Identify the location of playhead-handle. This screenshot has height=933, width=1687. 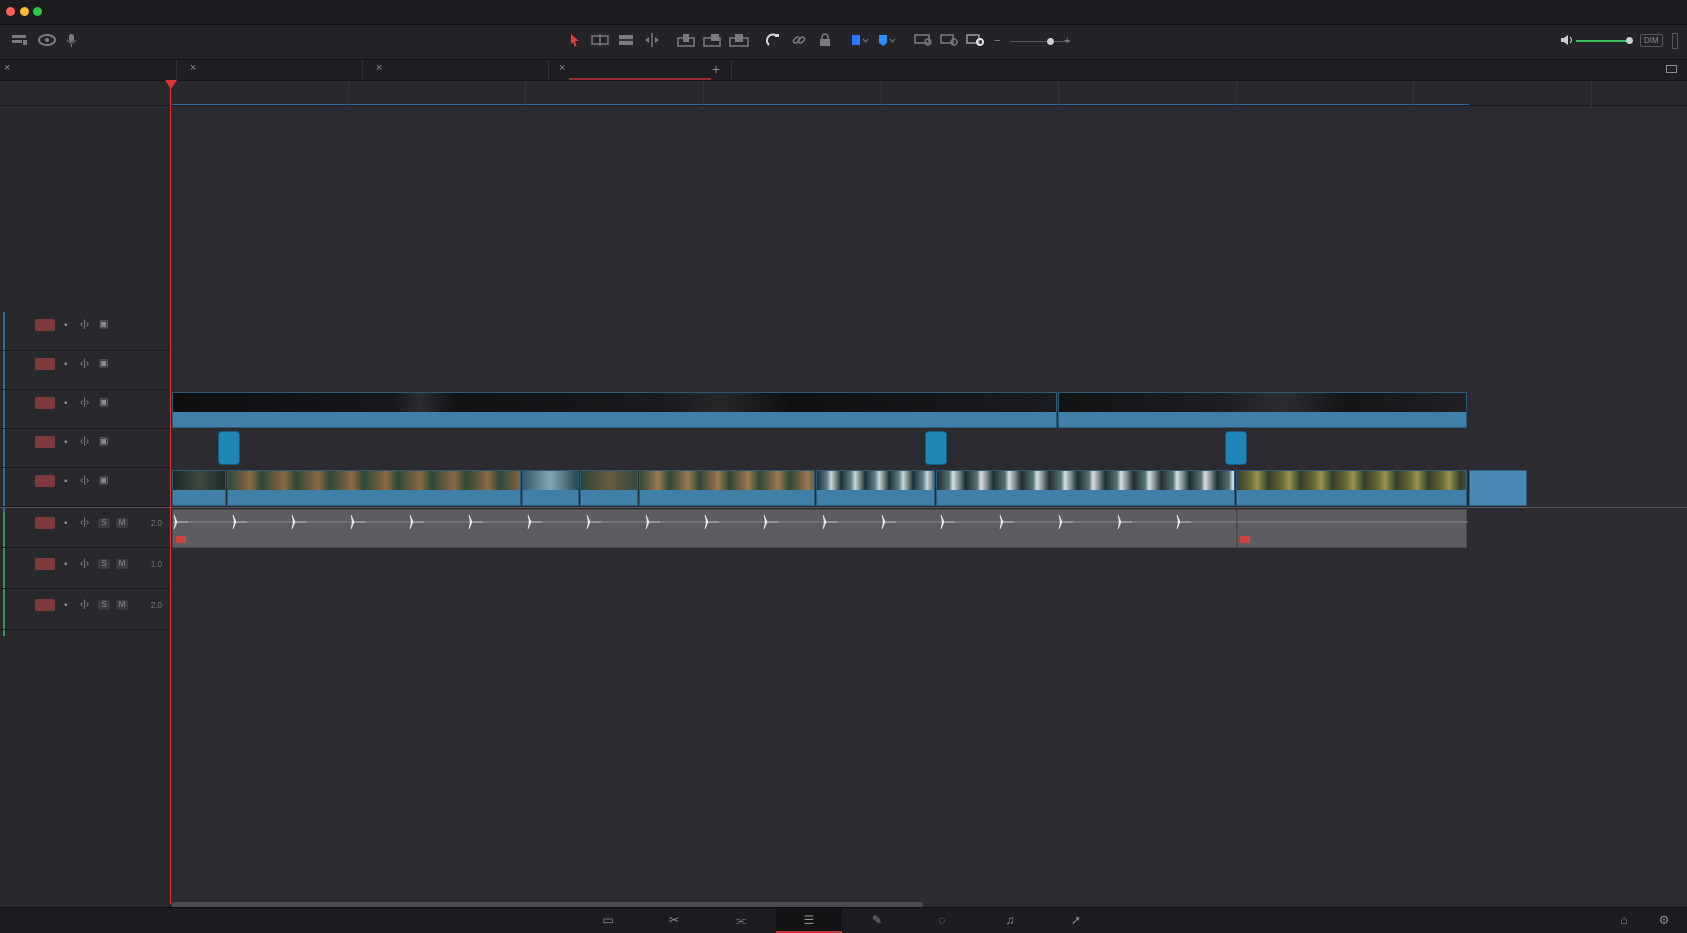
(171, 84).